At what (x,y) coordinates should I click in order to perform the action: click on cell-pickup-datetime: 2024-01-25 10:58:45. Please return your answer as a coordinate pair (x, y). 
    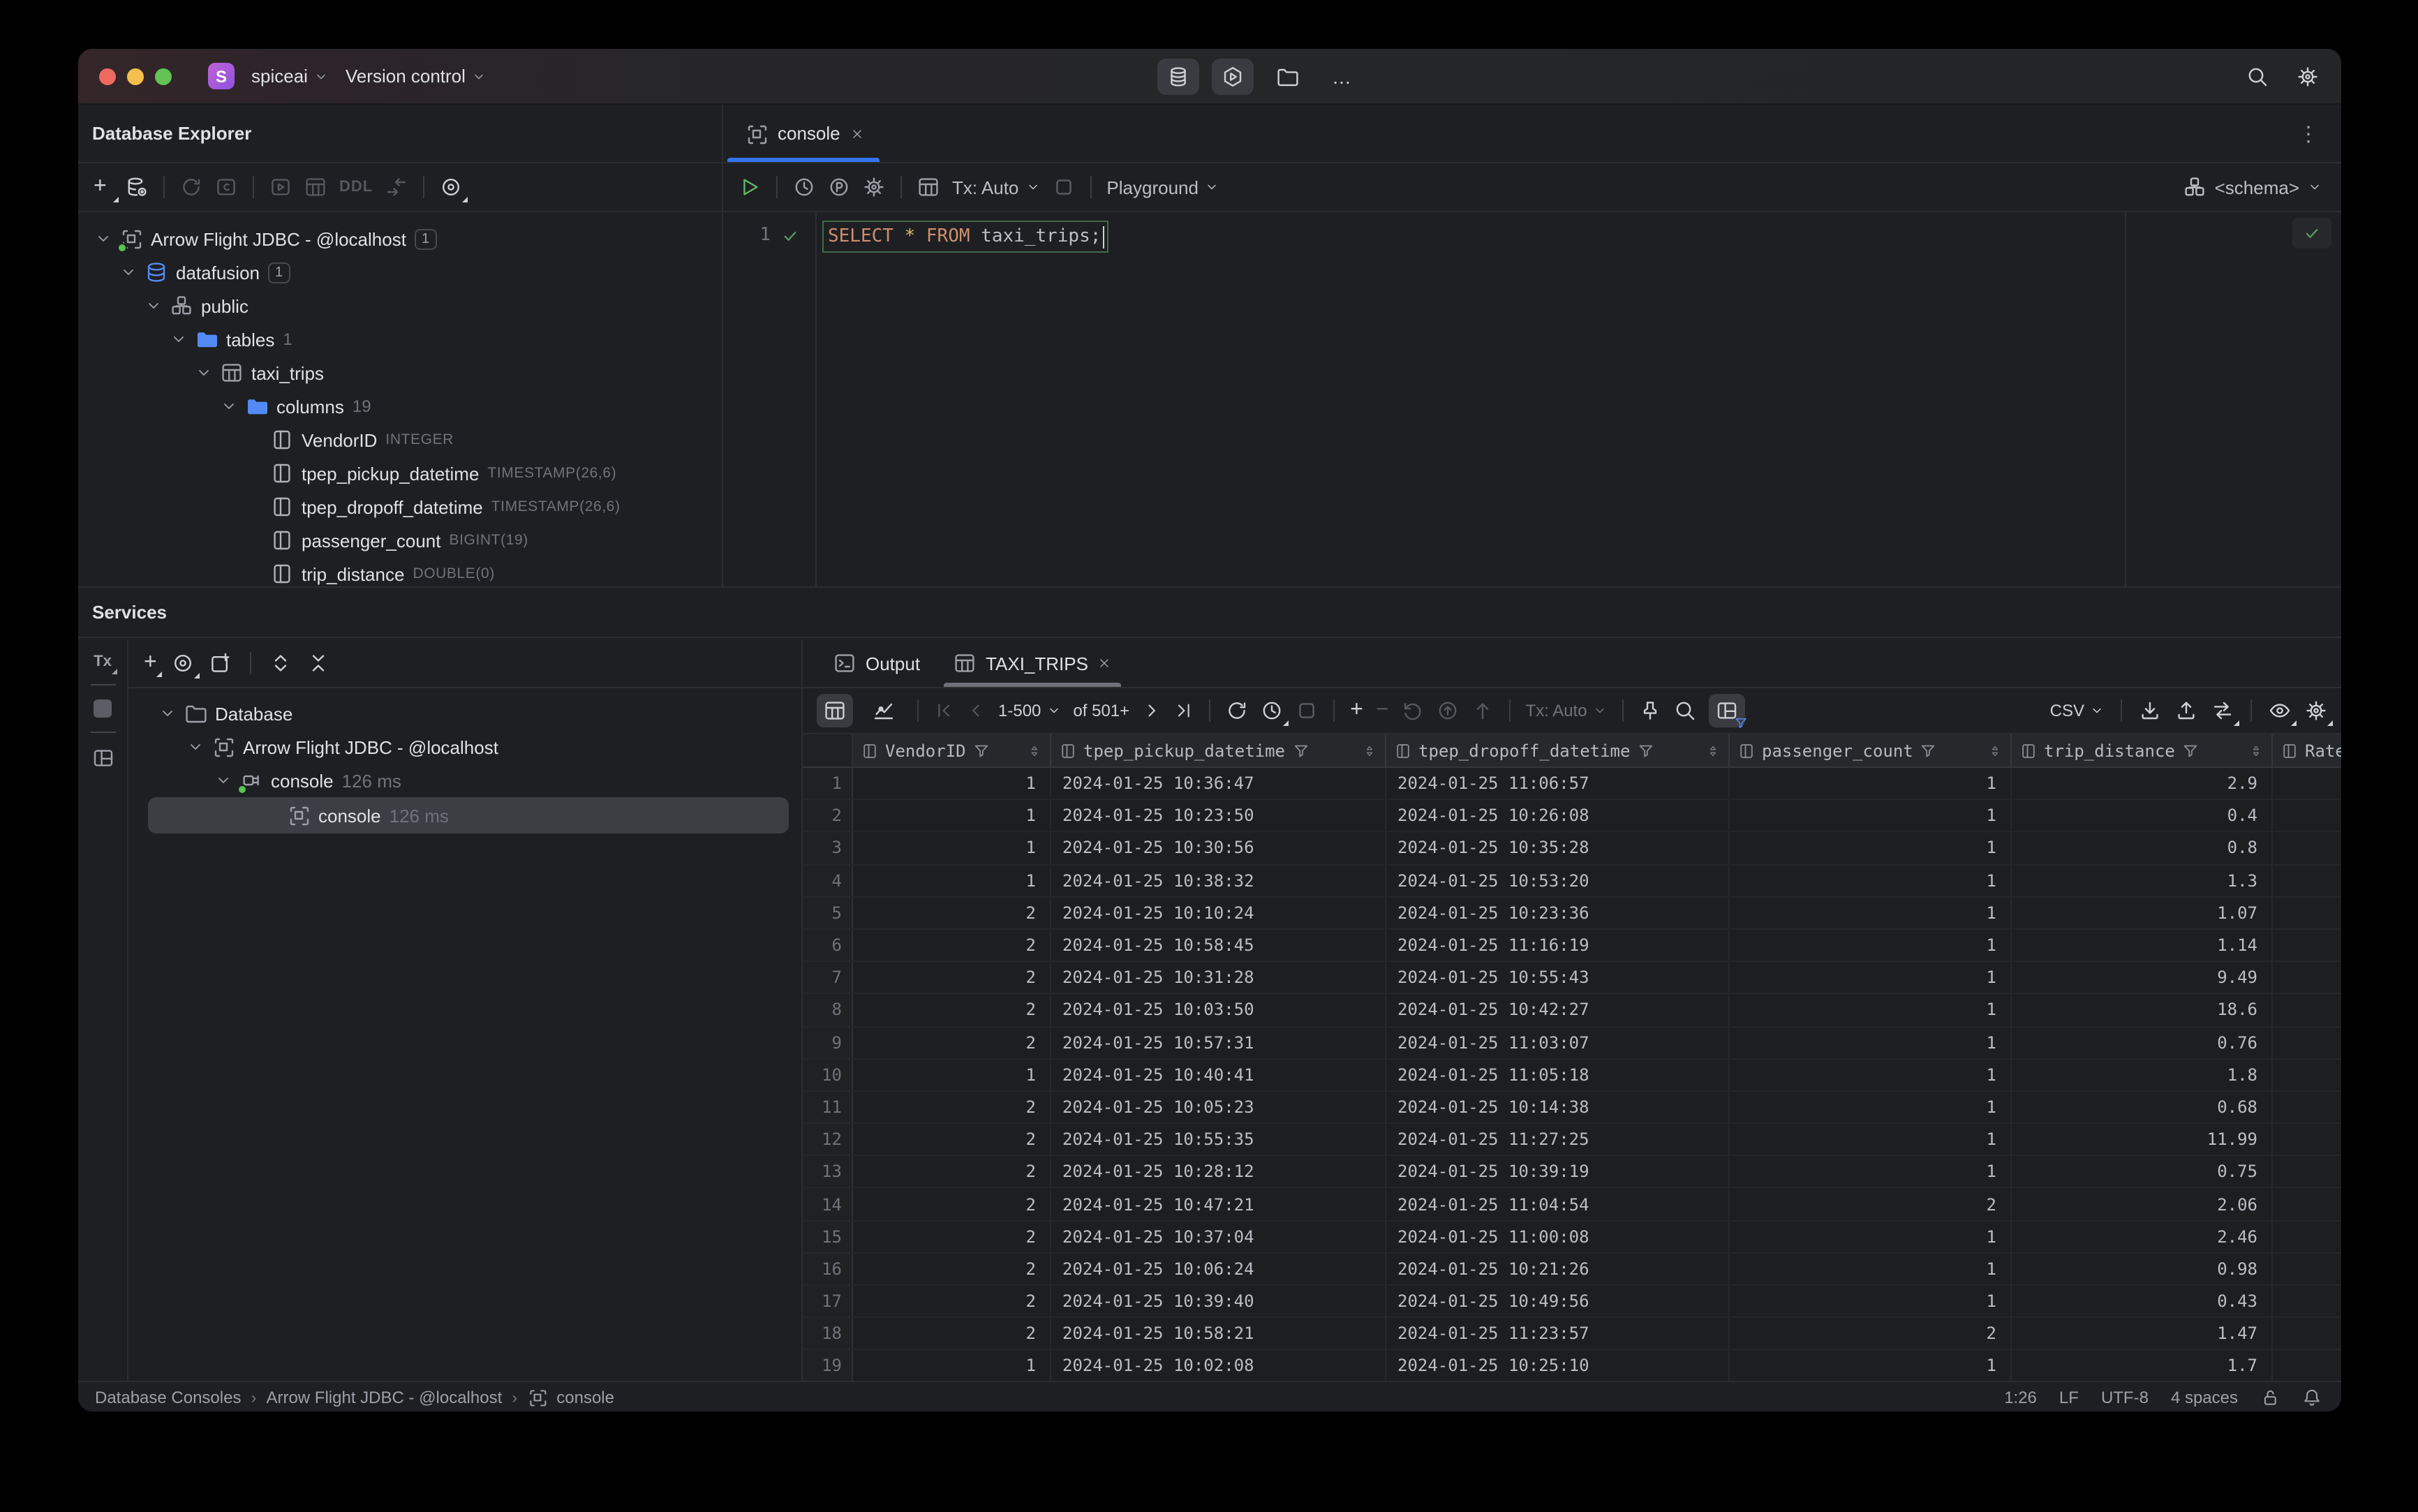
    Looking at the image, I should click on (1218, 945).